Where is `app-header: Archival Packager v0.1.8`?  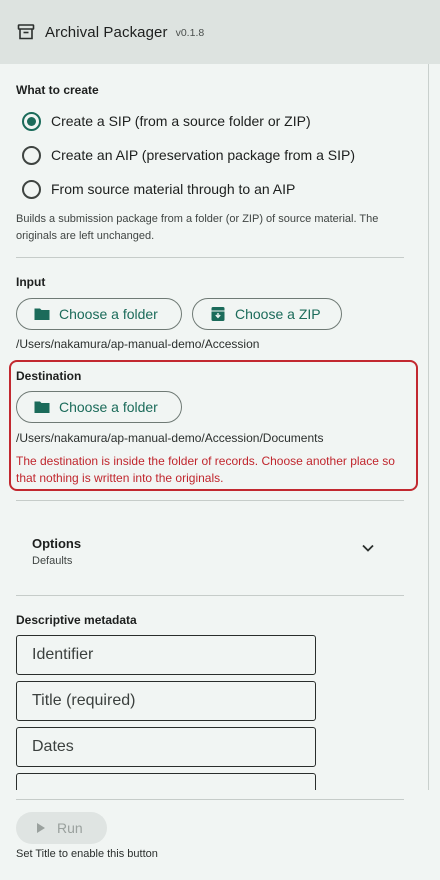
app-header: Archival Packager v0.1.8 is located at coordinates (220, 32).